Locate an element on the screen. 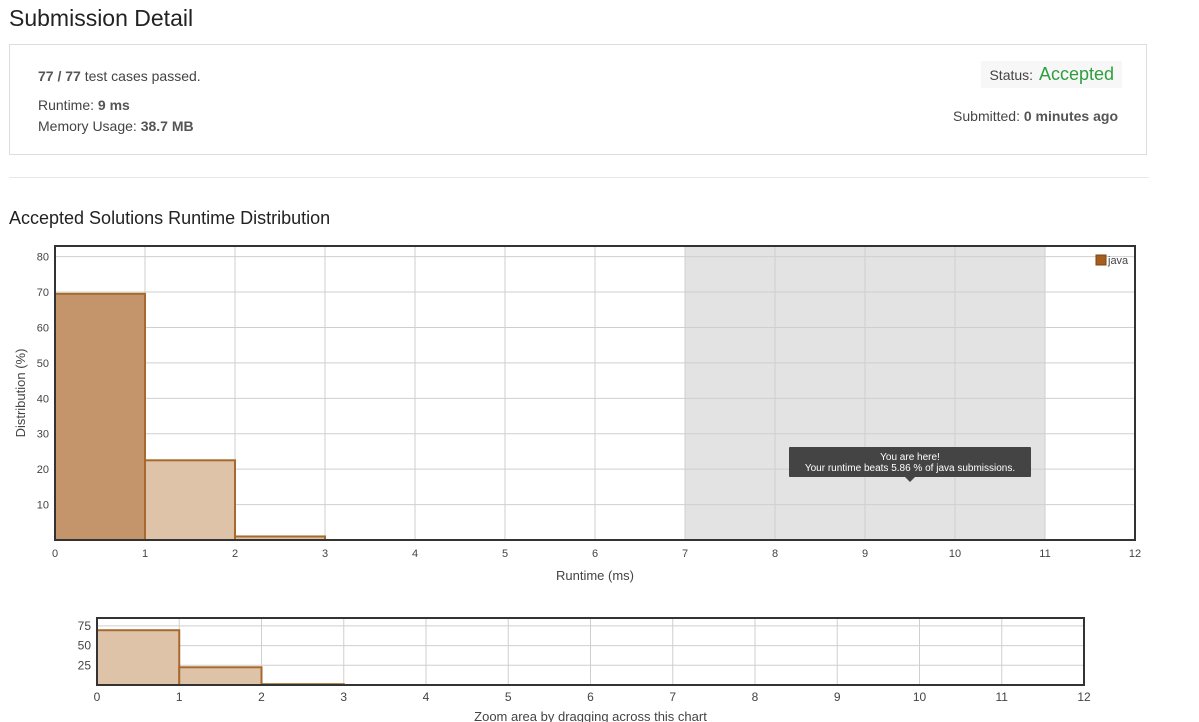 The height and width of the screenshot is (722, 1199). main-x-axis-label: Runtime (ms) is located at coordinates (595, 575).